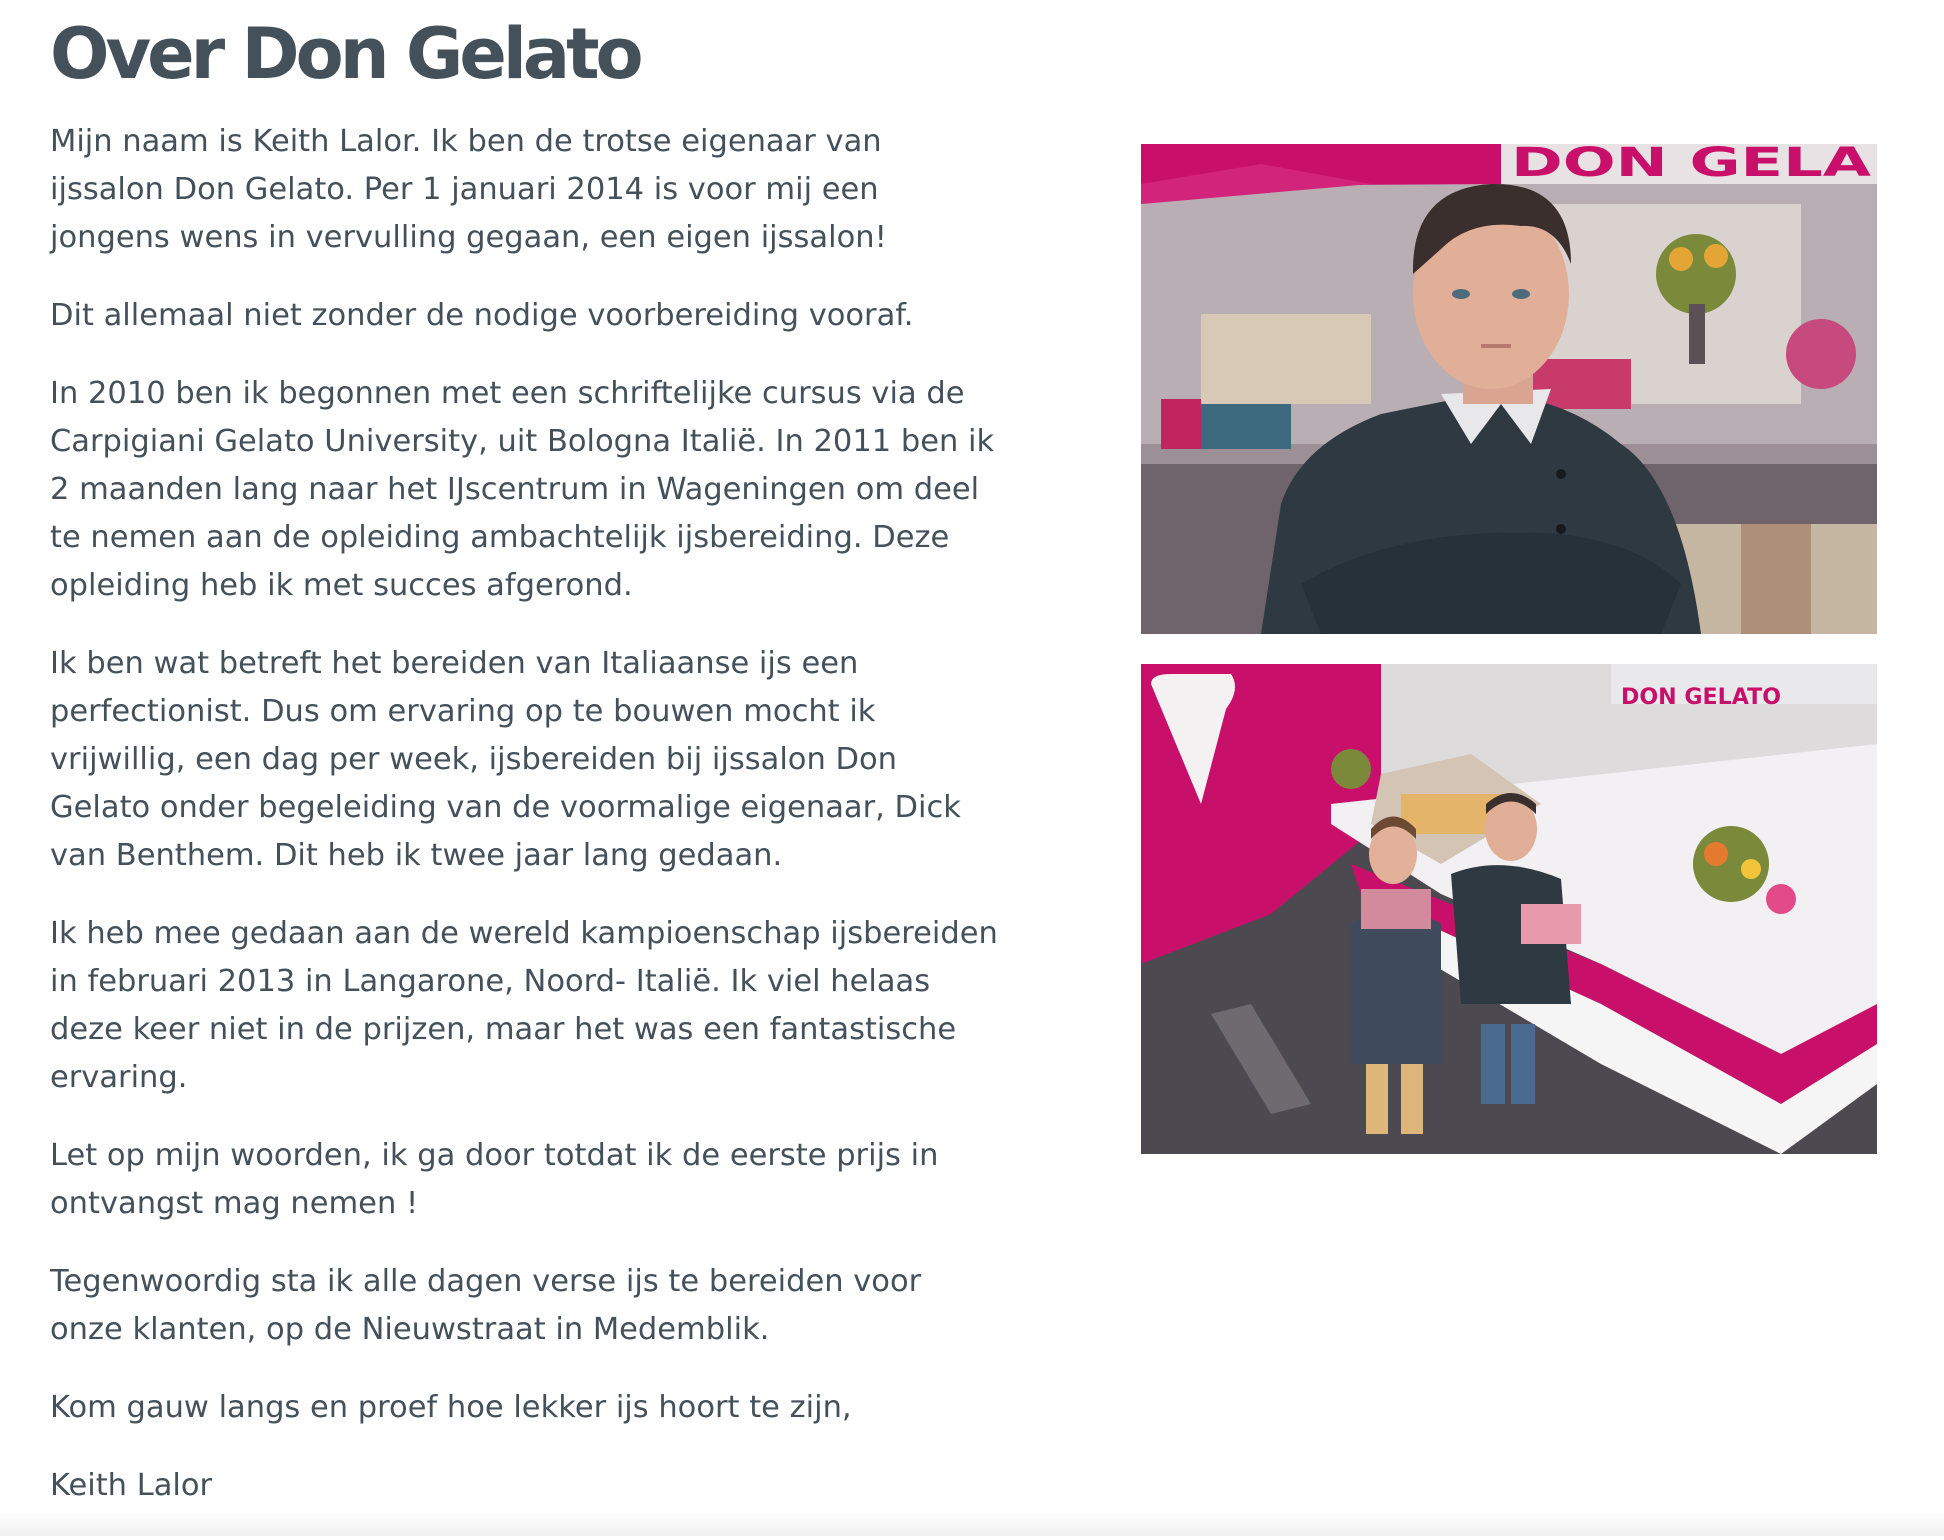 The width and height of the screenshot is (1944, 1540). I want to click on shop-sign-text: DON GELA, so click(1691, 165).